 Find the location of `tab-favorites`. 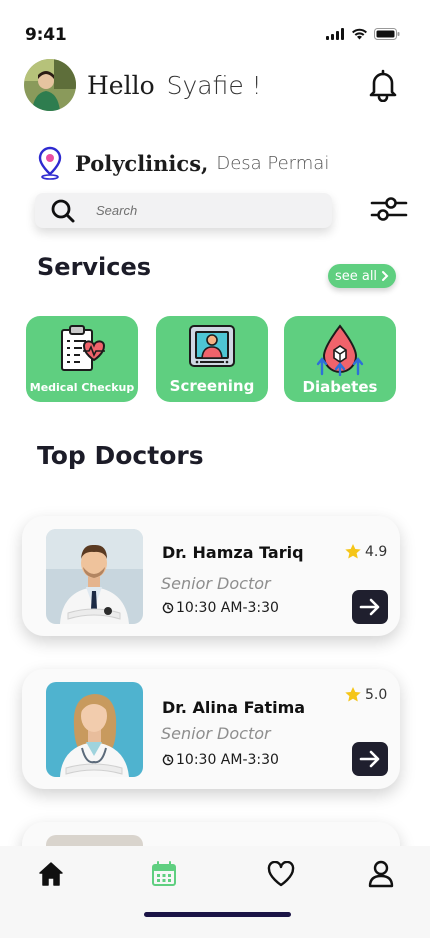

tab-favorites is located at coordinates (281, 874).